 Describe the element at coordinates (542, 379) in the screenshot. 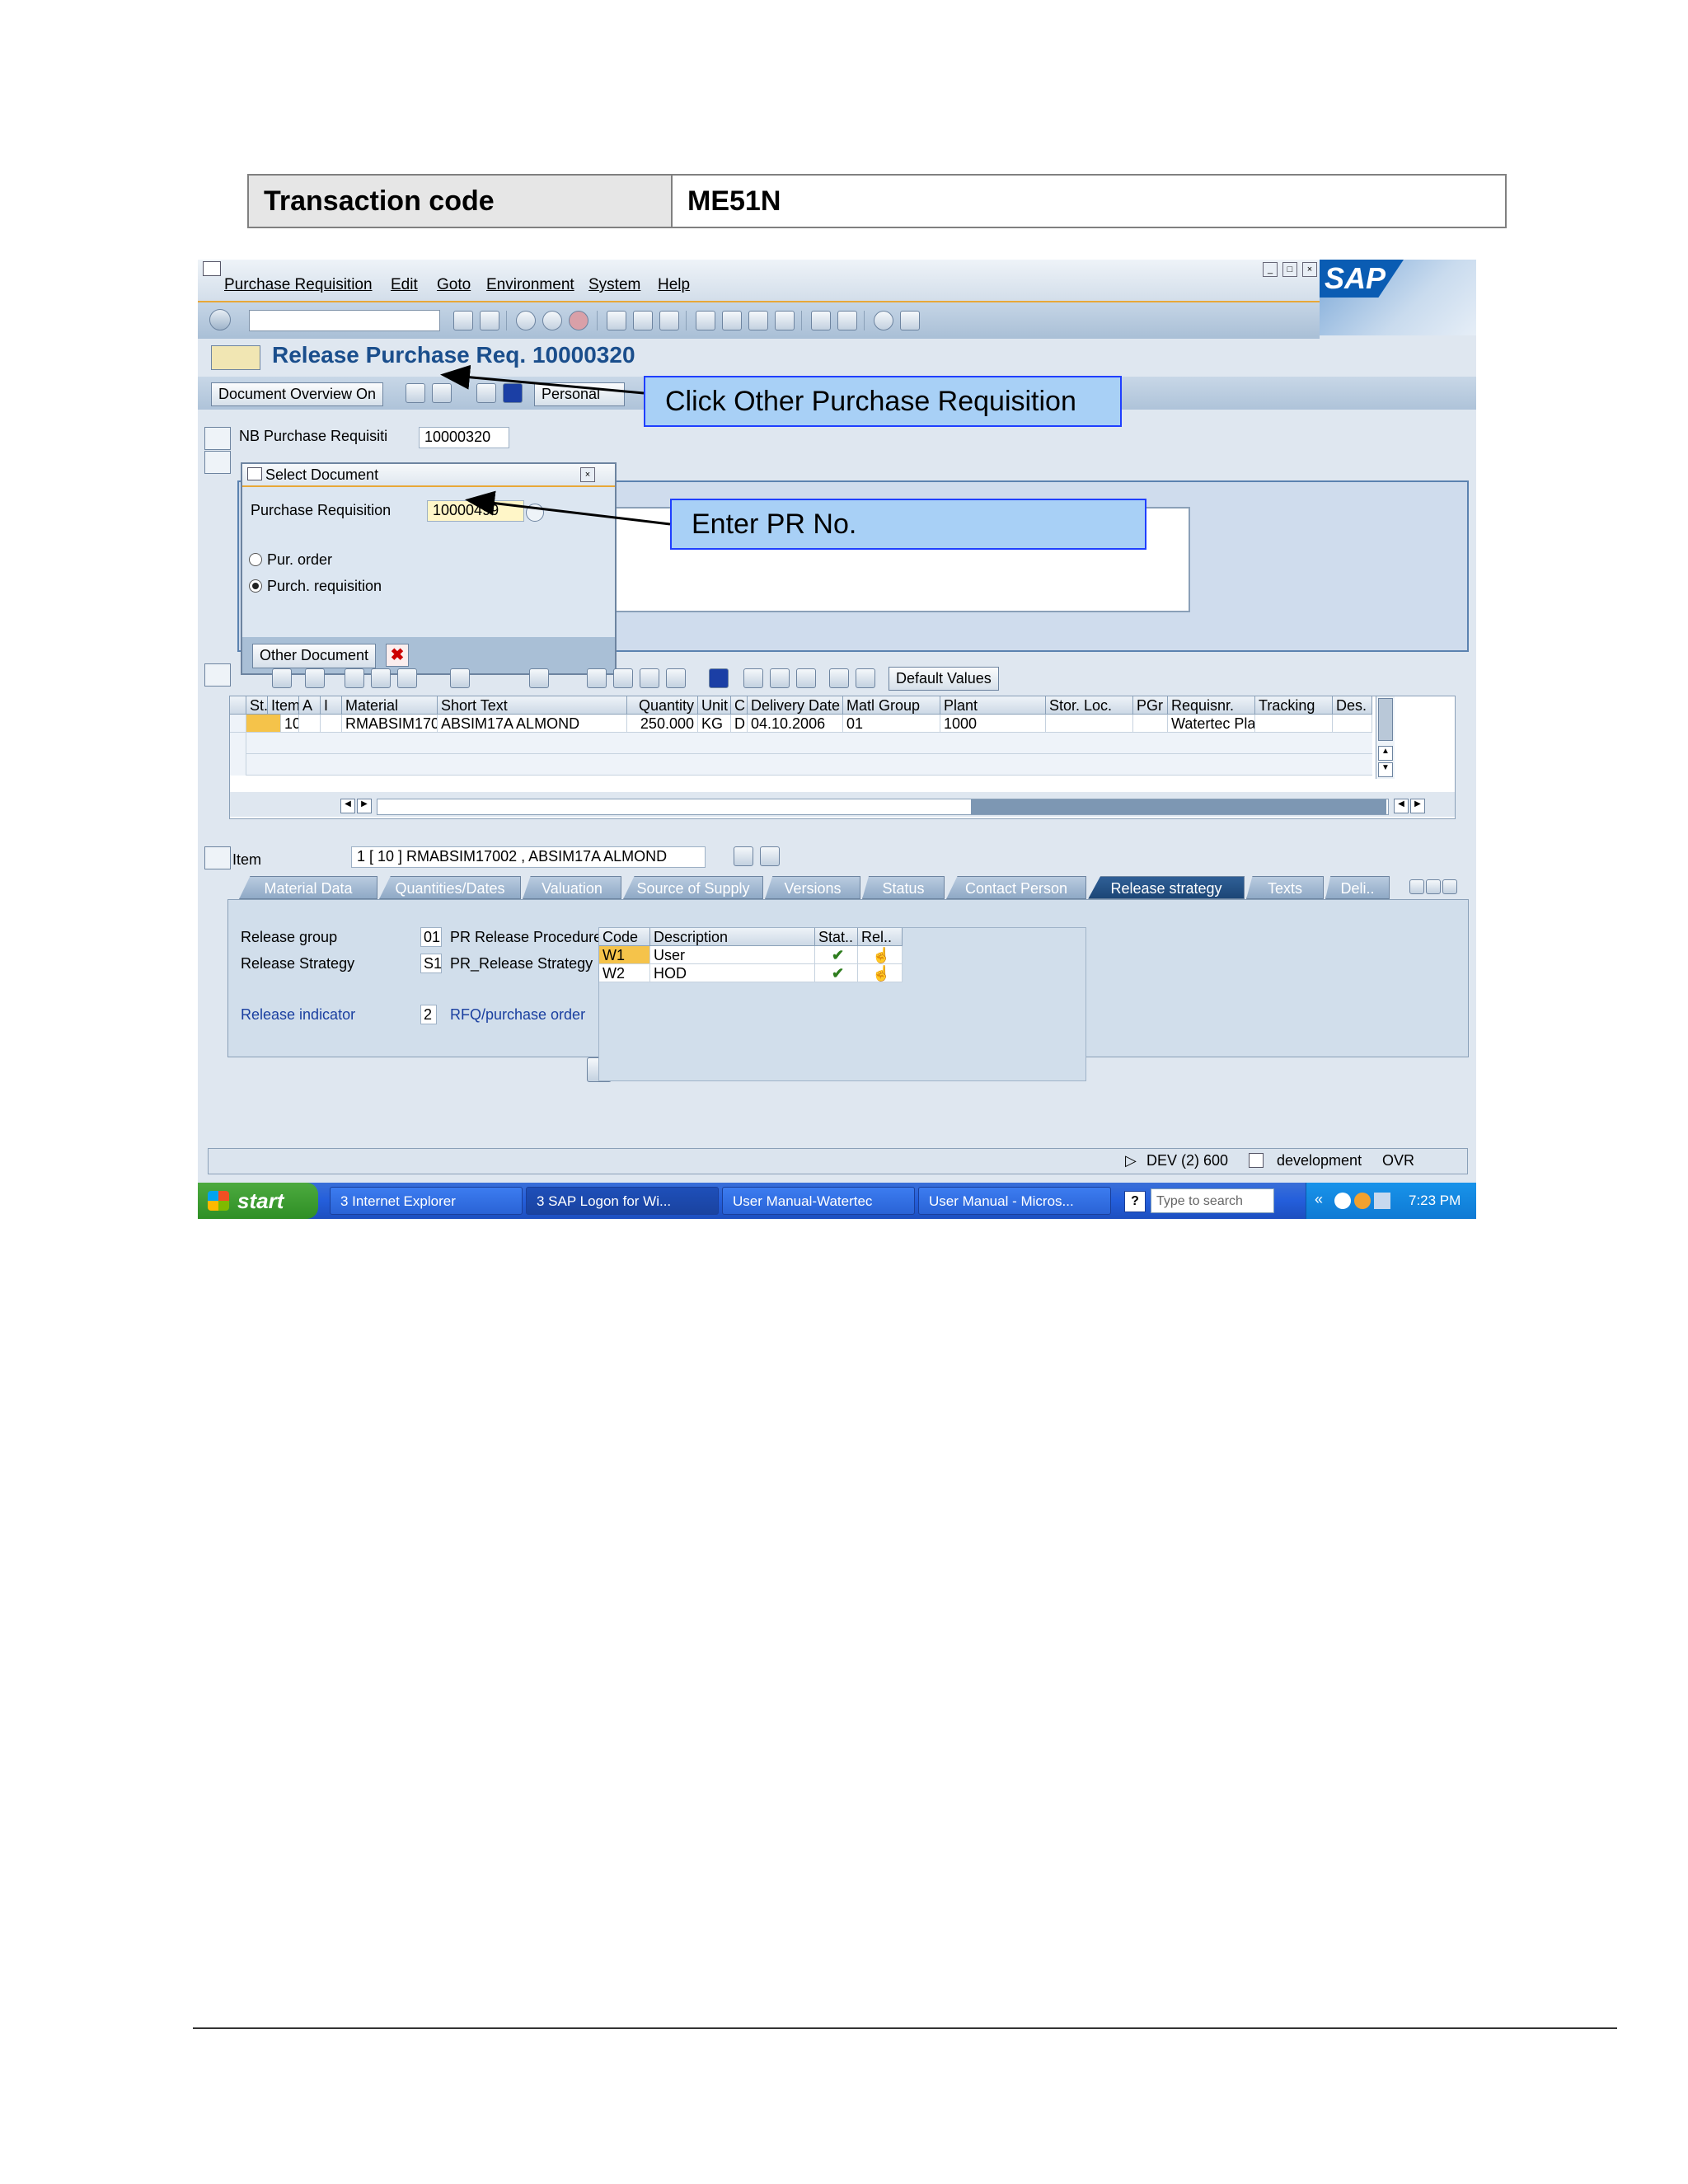

I see `arrow-to-other-pr-icon` at that location.